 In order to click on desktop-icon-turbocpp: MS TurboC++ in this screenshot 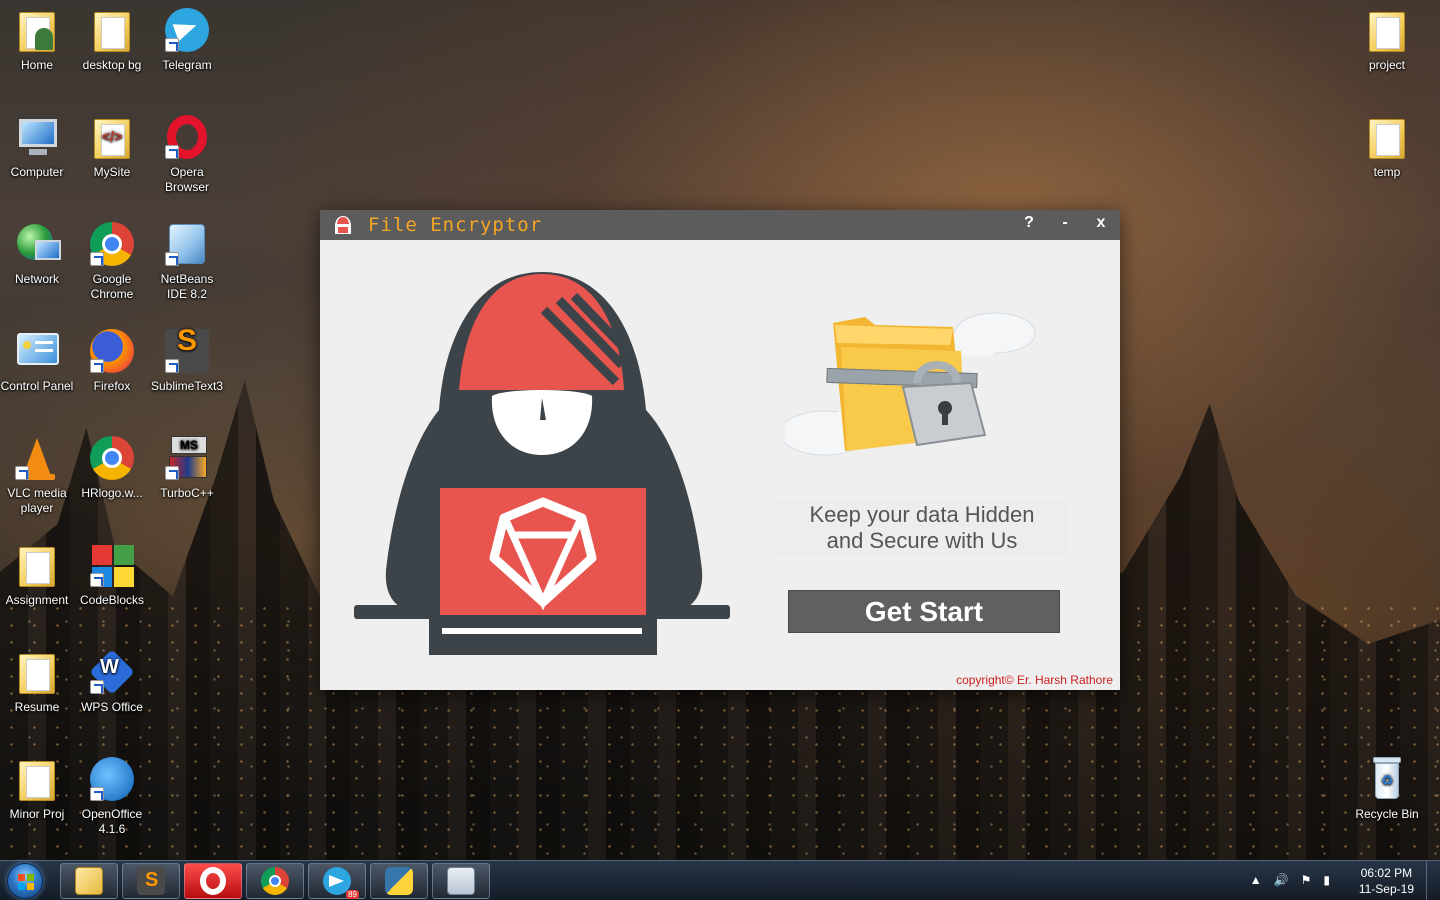, I will do `click(187, 467)`.